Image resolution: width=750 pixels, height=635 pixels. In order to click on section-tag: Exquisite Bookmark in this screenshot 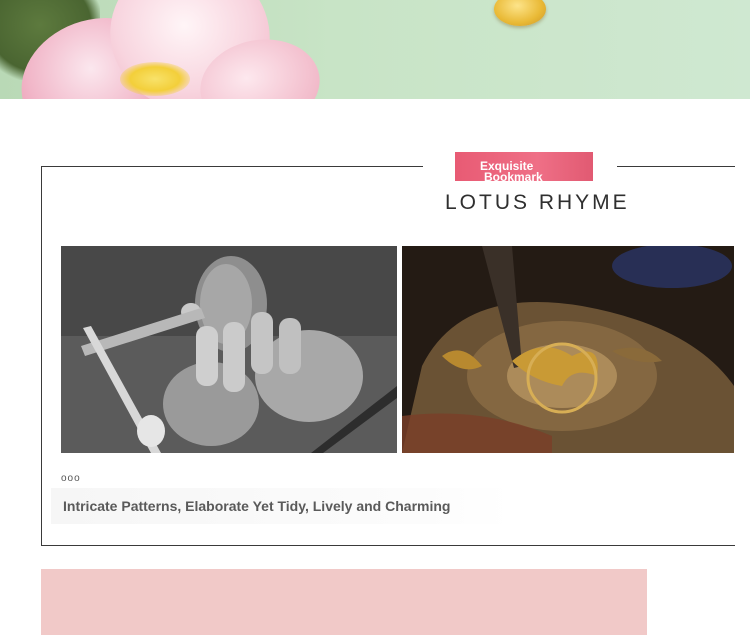, I will do `click(524, 168)`.